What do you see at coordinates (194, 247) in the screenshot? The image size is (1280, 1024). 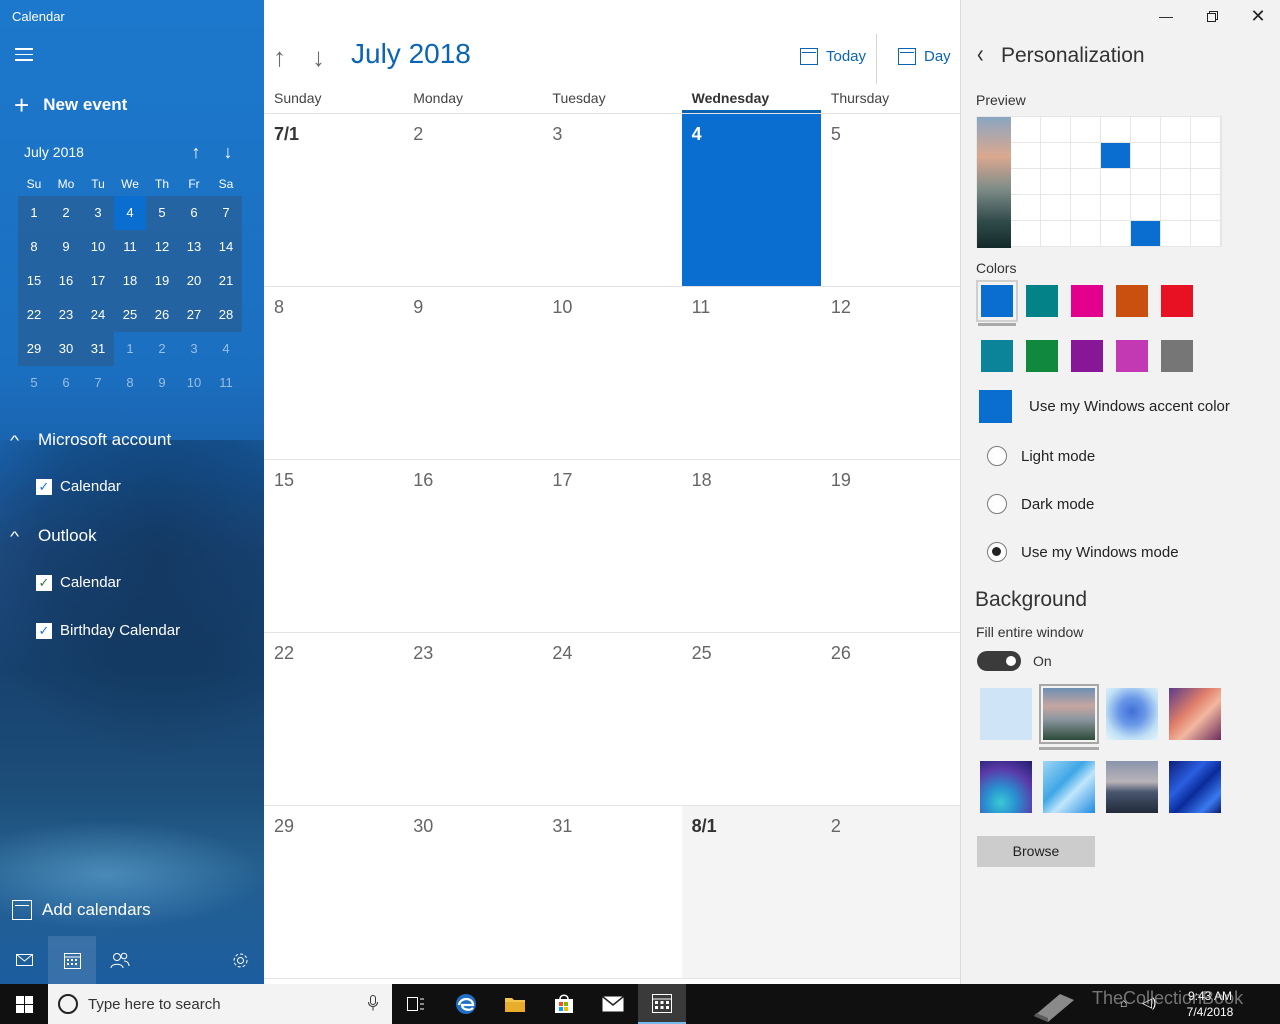 I see `mini-calendar-day: 13` at bounding box center [194, 247].